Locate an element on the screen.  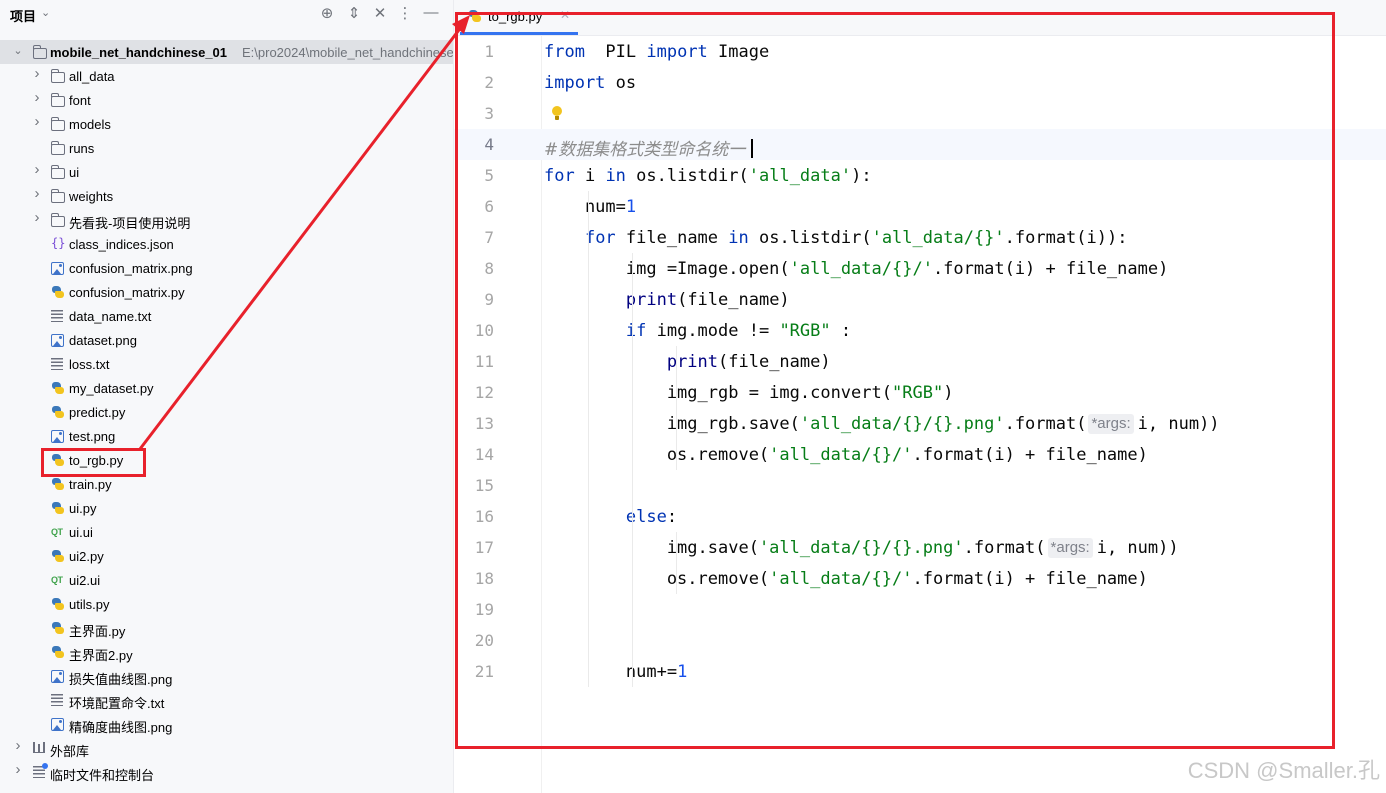
tree-item-label: ui is located at coordinates (74, 172).